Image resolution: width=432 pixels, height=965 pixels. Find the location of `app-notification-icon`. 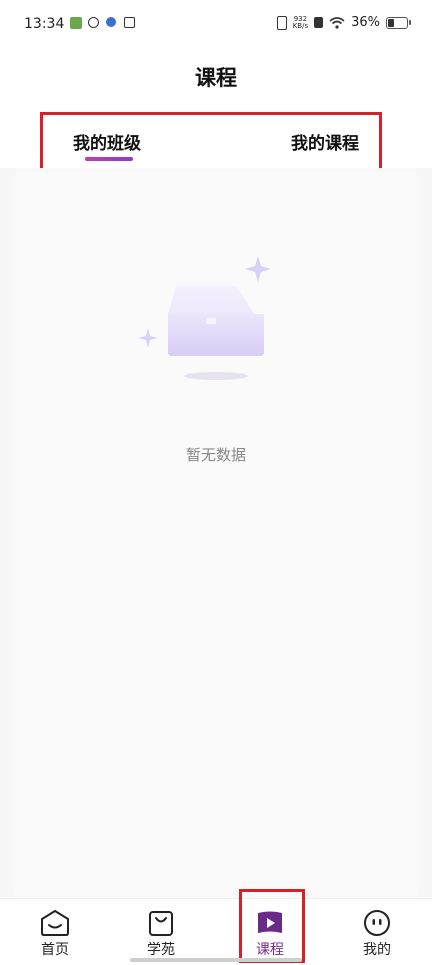

app-notification-icon is located at coordinates (76, 23).